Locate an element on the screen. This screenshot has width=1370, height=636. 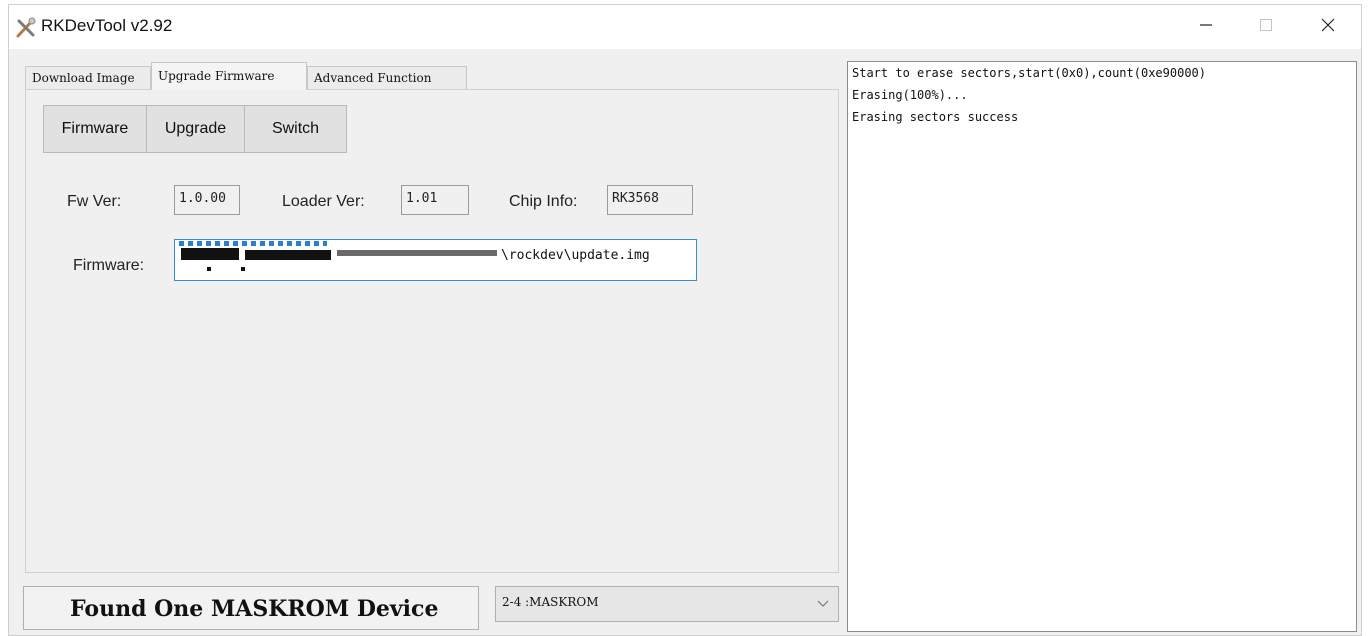
tab-advanced-function: Advanced Function is located at coordinates (387, 78).